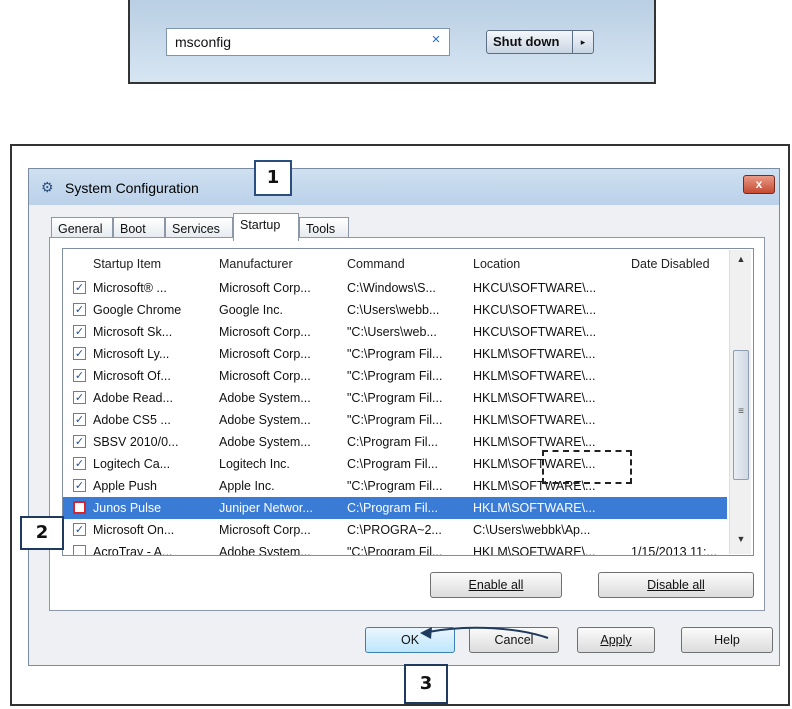 This screenshot has width=792, height=709. What do you see at coordinates (426, 684) in the screenshot?
I see `callout-step-3: 3` at bounding box center [426, 684].